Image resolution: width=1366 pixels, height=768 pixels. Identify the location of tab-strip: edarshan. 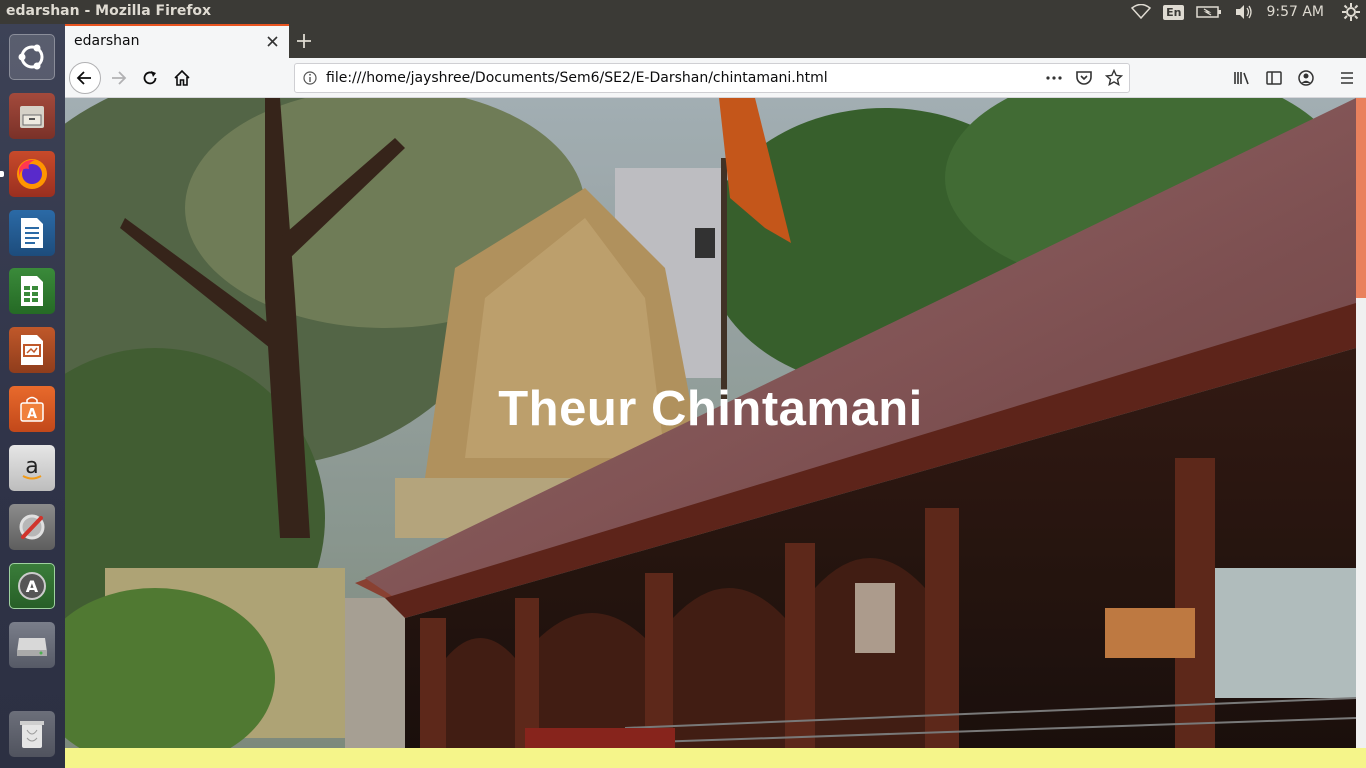
(715, 41).